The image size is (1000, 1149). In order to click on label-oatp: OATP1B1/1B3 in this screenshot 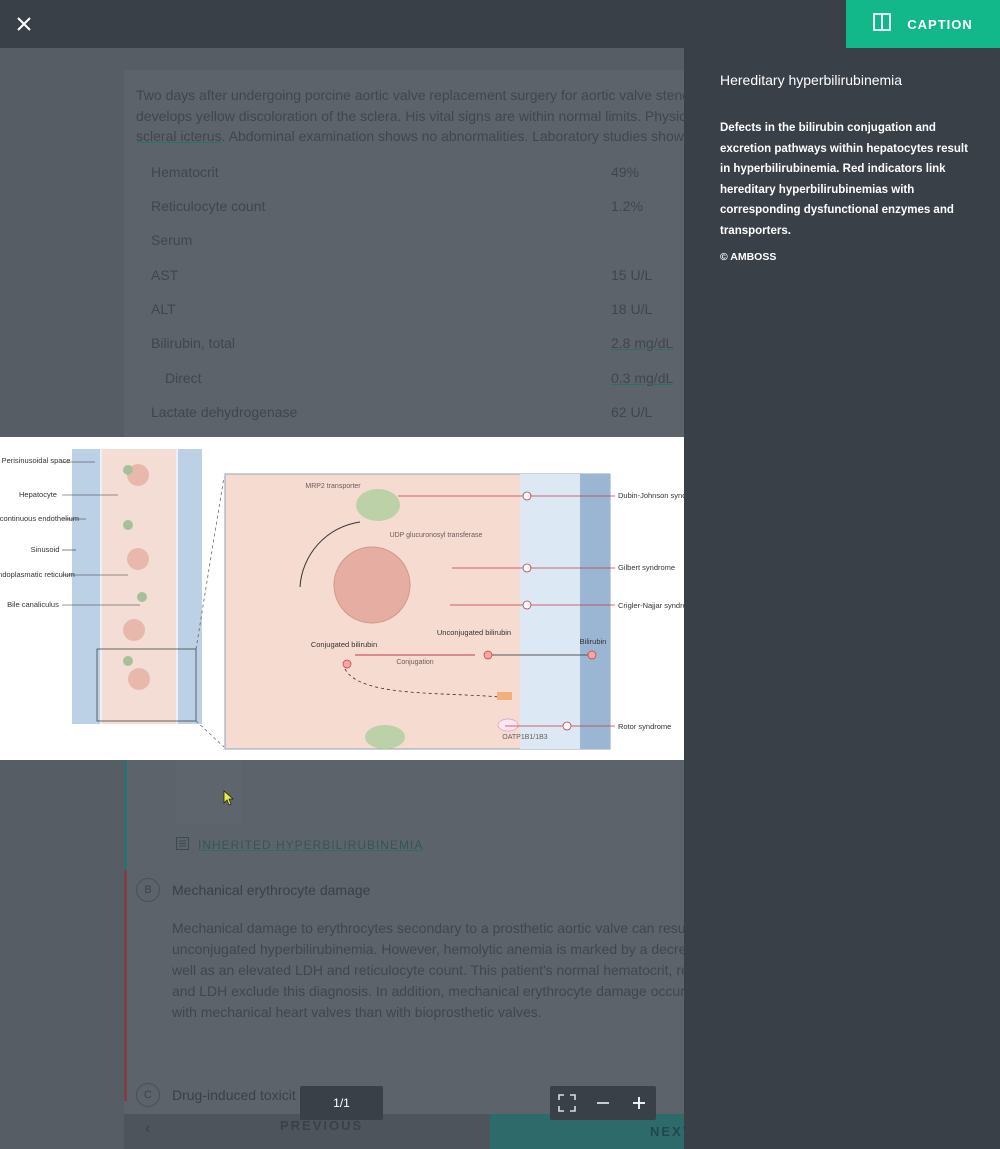, I will do `click(525, 737)`.